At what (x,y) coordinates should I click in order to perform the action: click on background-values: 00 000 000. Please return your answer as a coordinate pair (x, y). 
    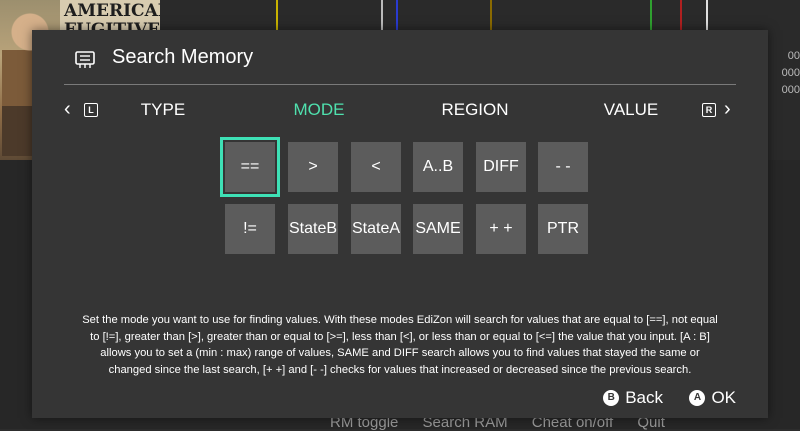
    Looking at the image, I should click on (784, 73).